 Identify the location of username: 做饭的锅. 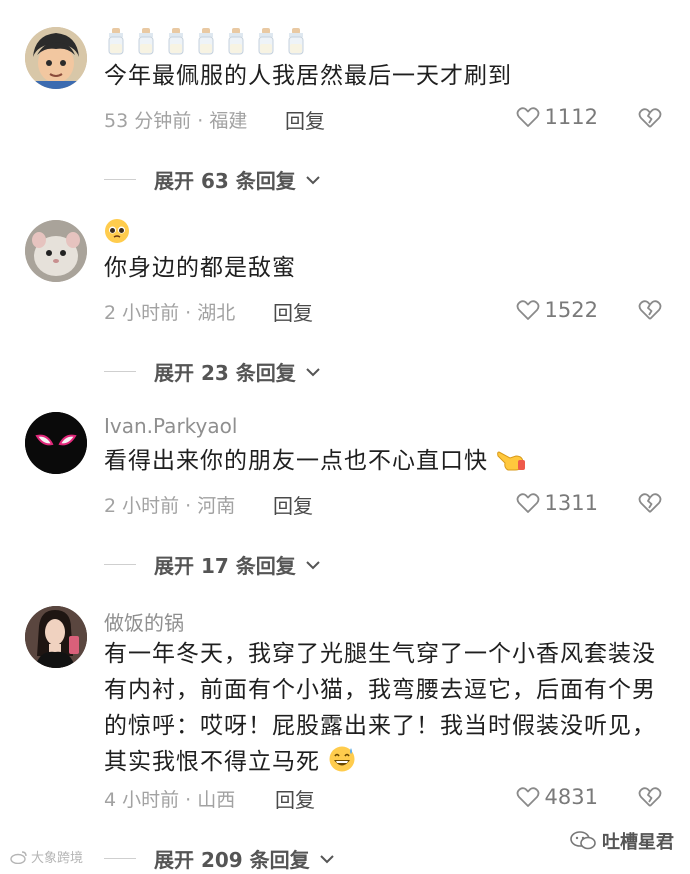
(144, 621).